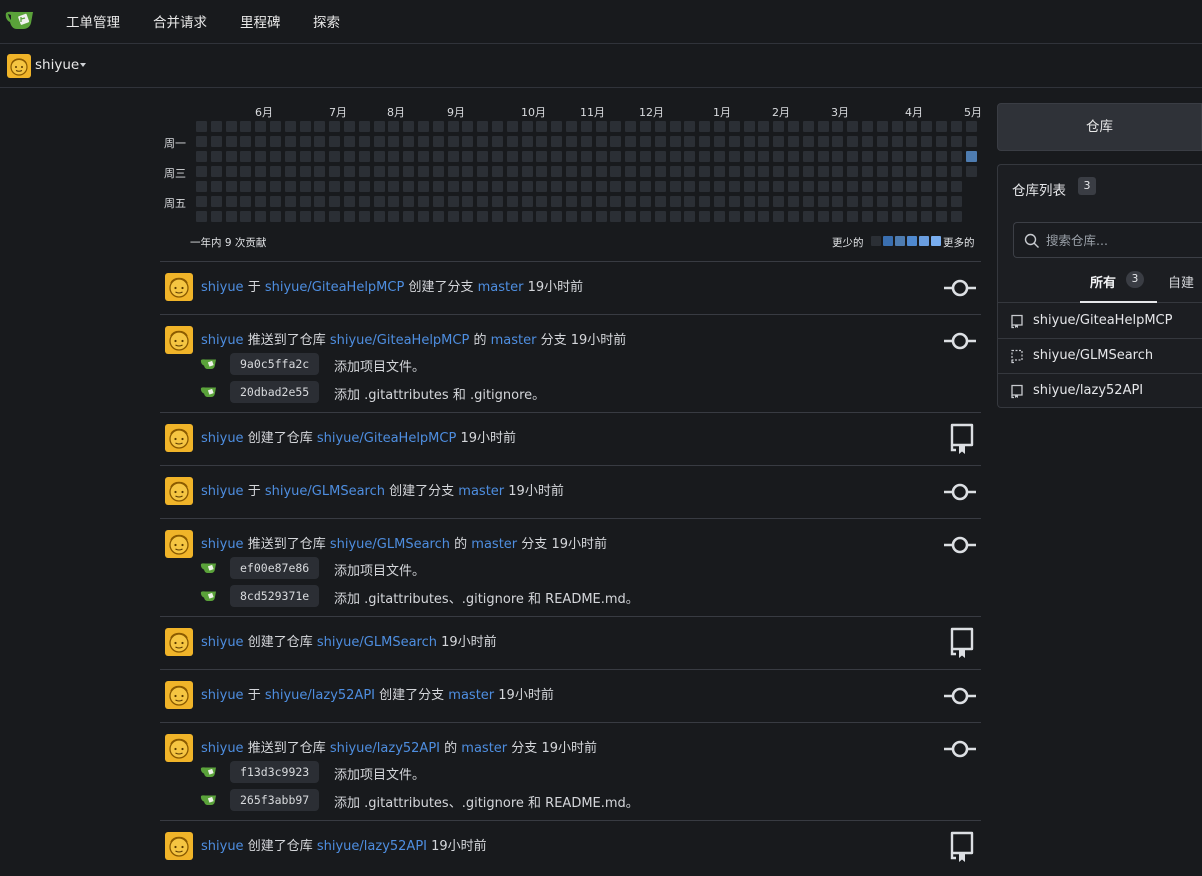 This screenshot has width=1202, height=876. I want to click on repo-search-input, so click(1121, 240).